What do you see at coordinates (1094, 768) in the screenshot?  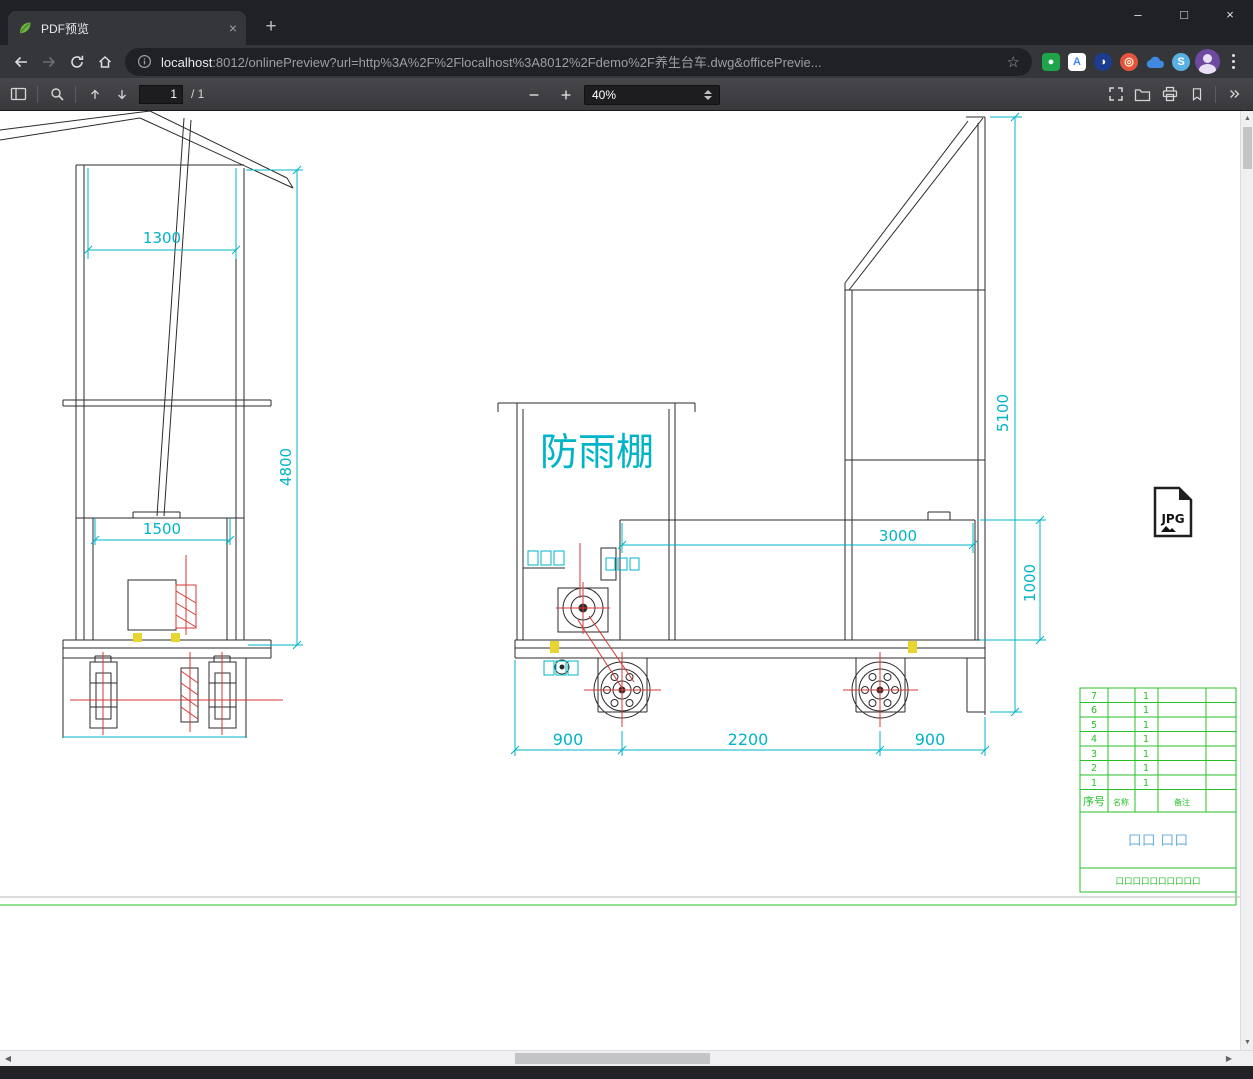 I see `row-number: 2` at bounding box center [1094, 768].